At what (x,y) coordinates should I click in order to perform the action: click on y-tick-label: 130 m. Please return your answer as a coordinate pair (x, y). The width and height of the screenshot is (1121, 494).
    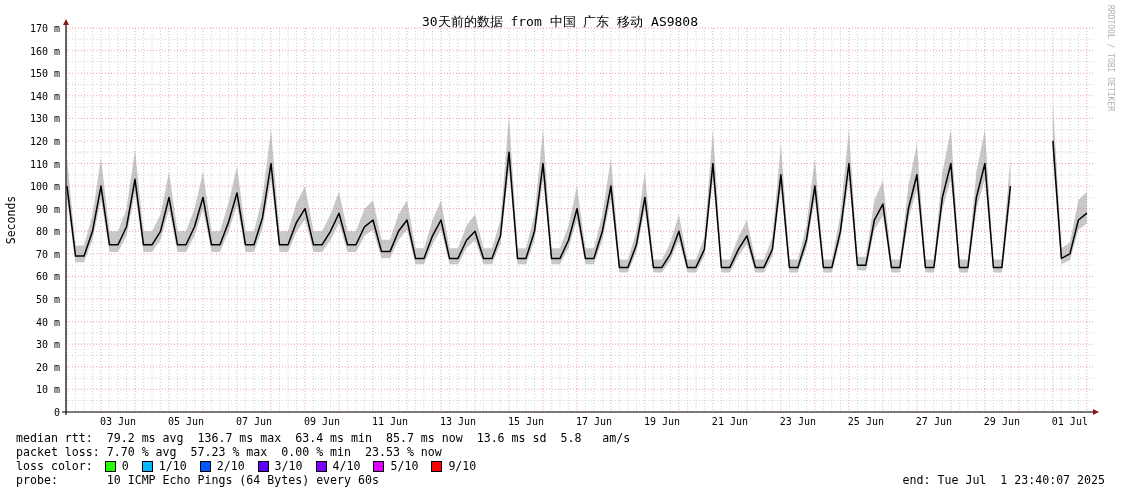
    Looking at the image, I should click on (44, 119).